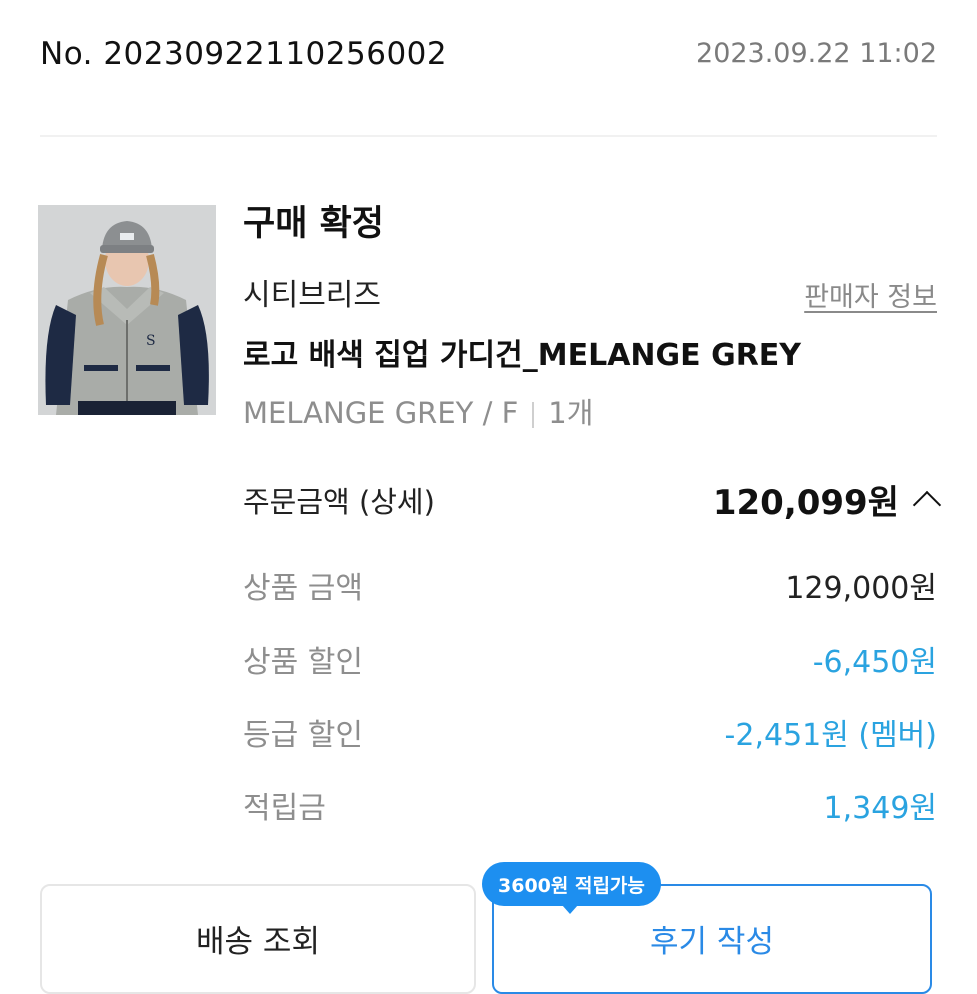 This screenshot has height=994, width=977. What do you see at coordinates (571, 413) in the screenshot?
I see `quantity-text: 1개` at bounding box center [571, 413].